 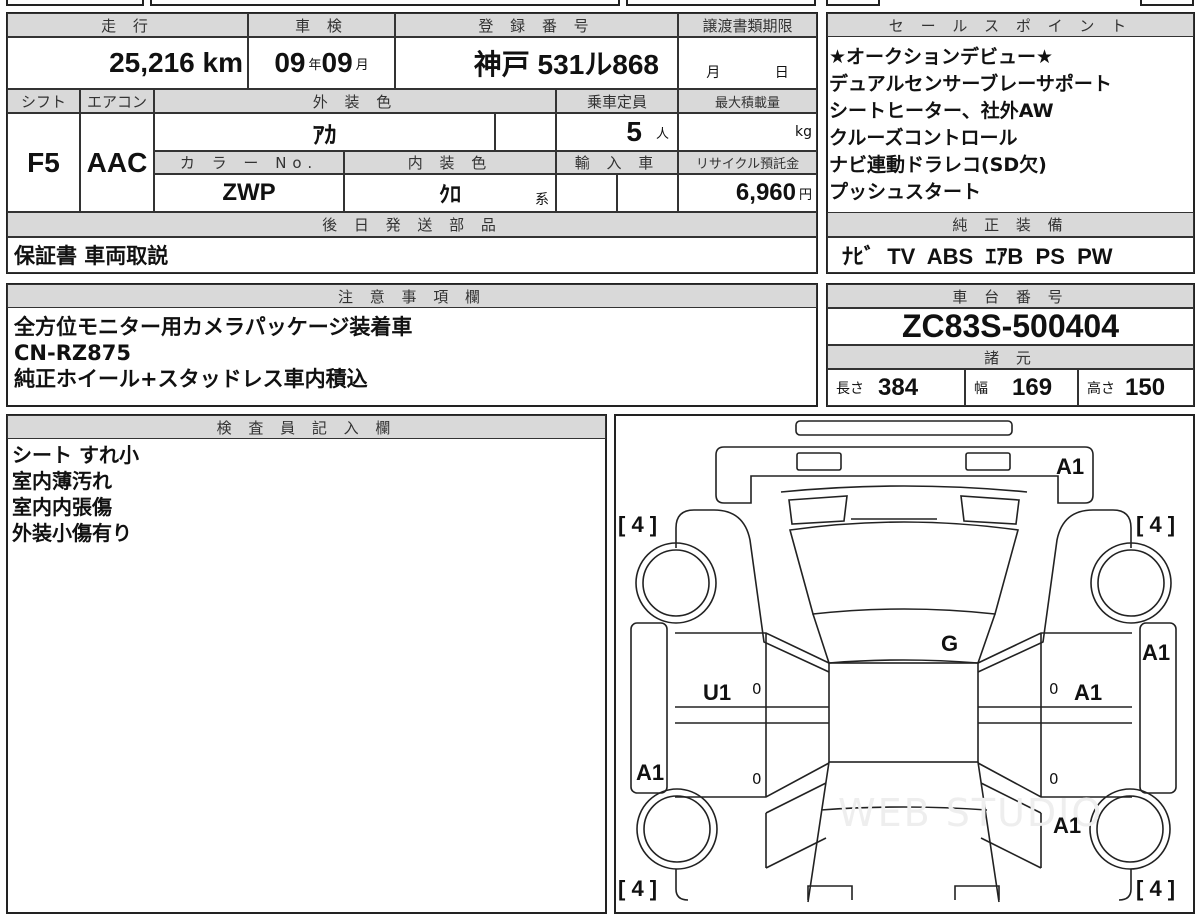 What do you see at coordinates (355, 101) in the screenshot?
I see `exterior-color-header: 外 装 色` at bounding box center [355, 101].